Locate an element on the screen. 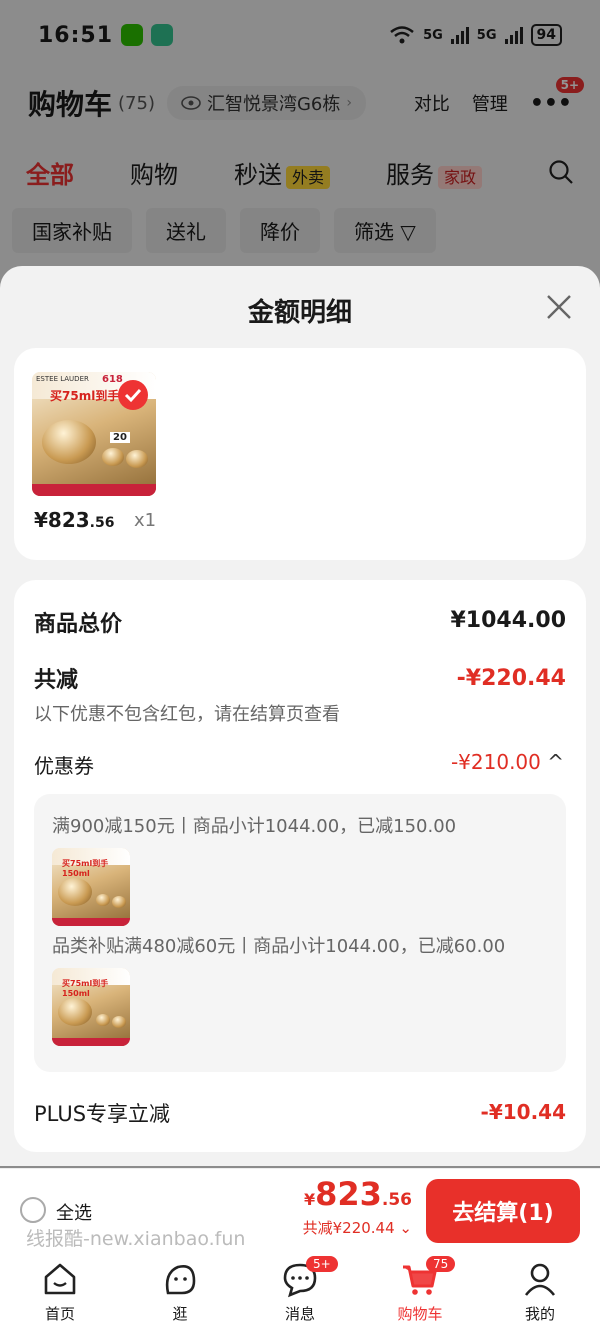 The width and height of the screenshot is (600, 1332). nav-profile: 我的 is located at coordinates (540, 1291).